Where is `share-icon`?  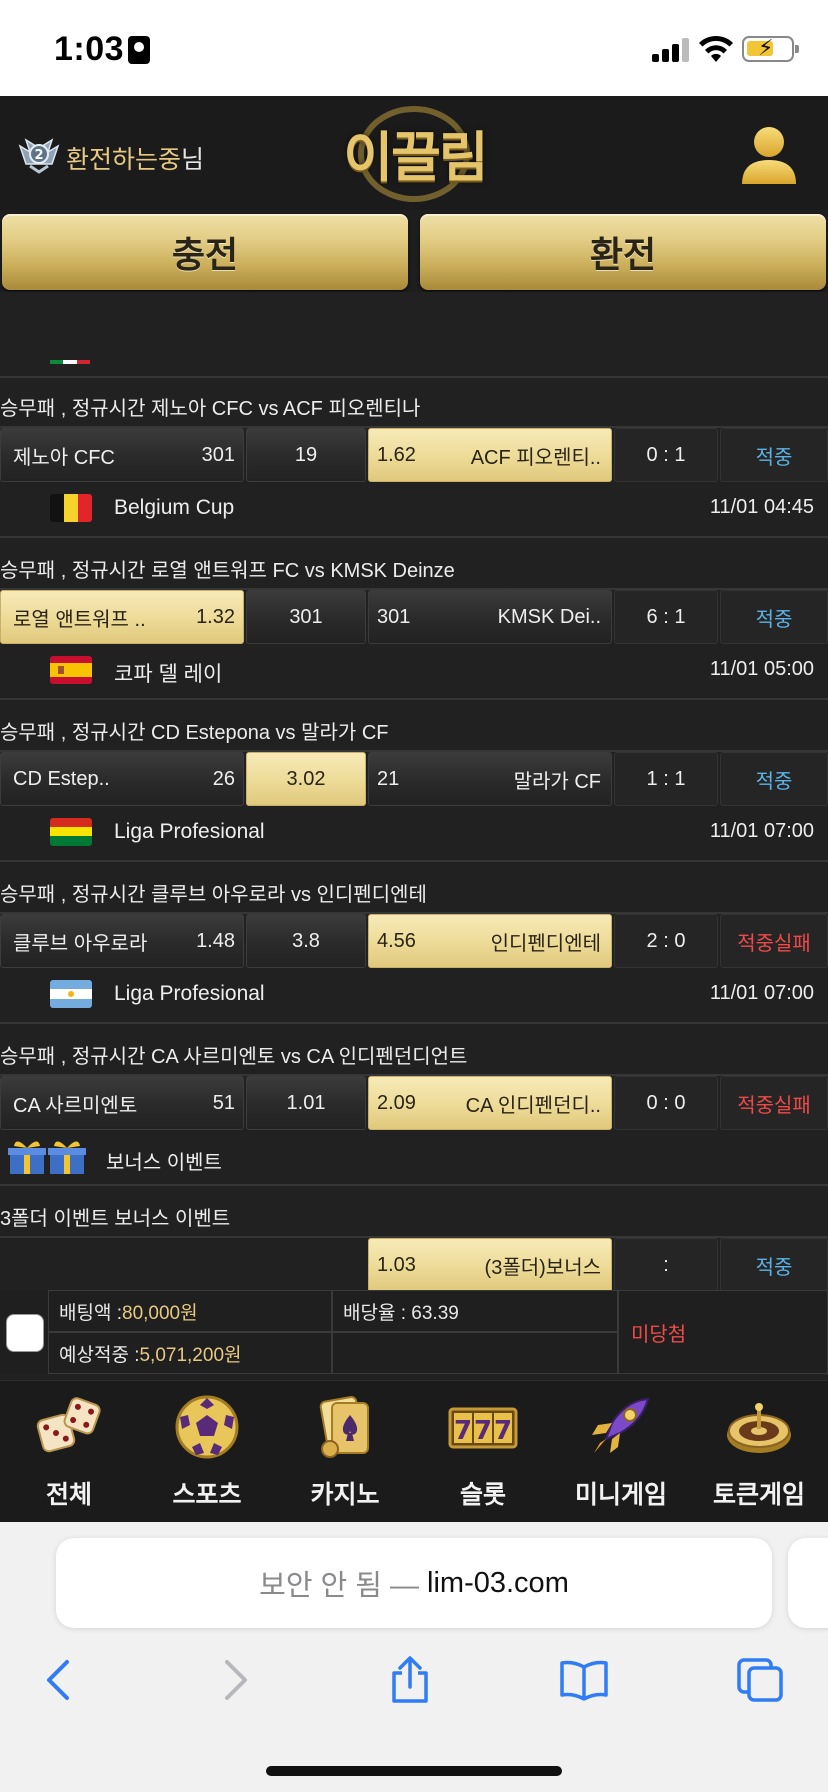 share-icon is located at coordinates (410, 1679).